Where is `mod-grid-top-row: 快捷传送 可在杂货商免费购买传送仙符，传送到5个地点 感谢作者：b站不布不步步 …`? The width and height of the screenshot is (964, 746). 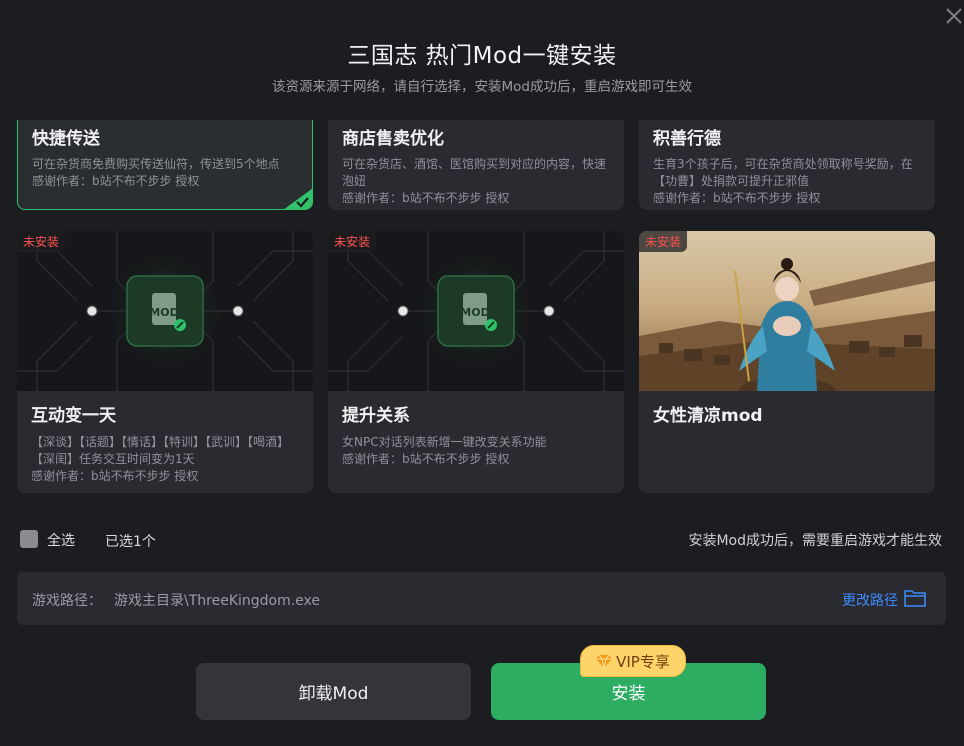 mod-grid-top-row: 快捷传送 可在杂货商免费购买传送仙符，传送到5个地点 感谢作者：b站不布不步步 … is located at coordinates (476, 165).